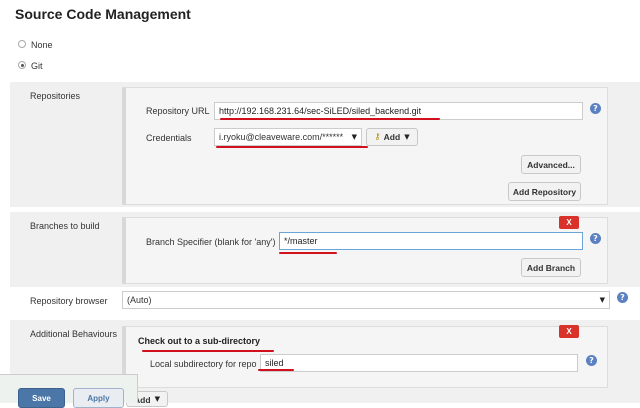  What do you see at coordinates (41, 398) in the screenshot?
I see `save-button: Save` at bounding box center [41, 398].